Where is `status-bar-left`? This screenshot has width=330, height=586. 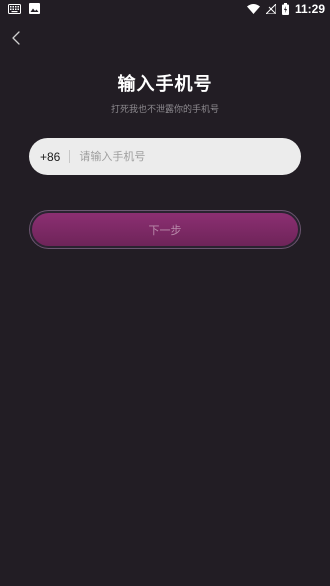
status-bar-left is located at coordinates (24, 8).